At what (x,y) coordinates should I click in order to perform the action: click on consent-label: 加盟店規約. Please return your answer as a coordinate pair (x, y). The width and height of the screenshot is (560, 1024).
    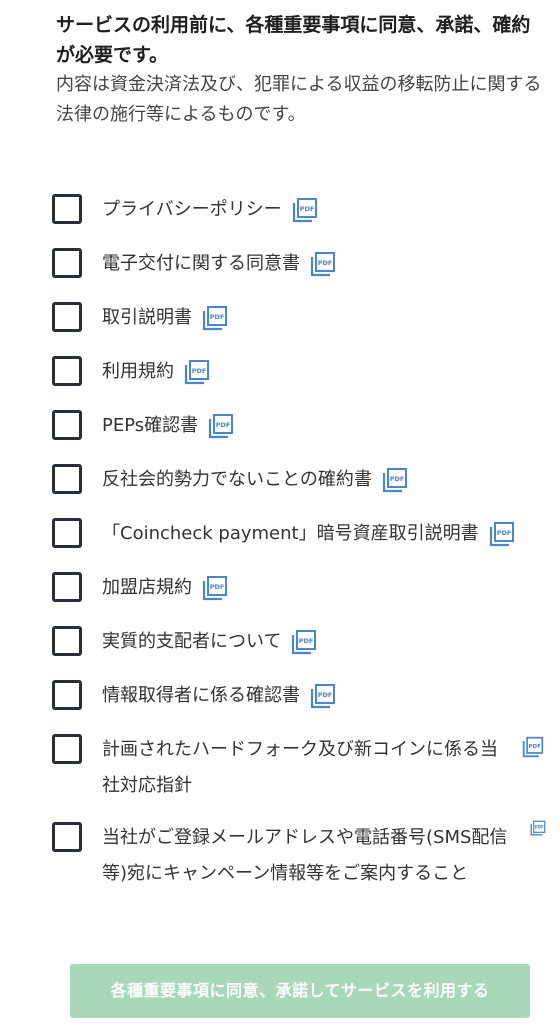
    Looking at the image, I should click on (147, 587).